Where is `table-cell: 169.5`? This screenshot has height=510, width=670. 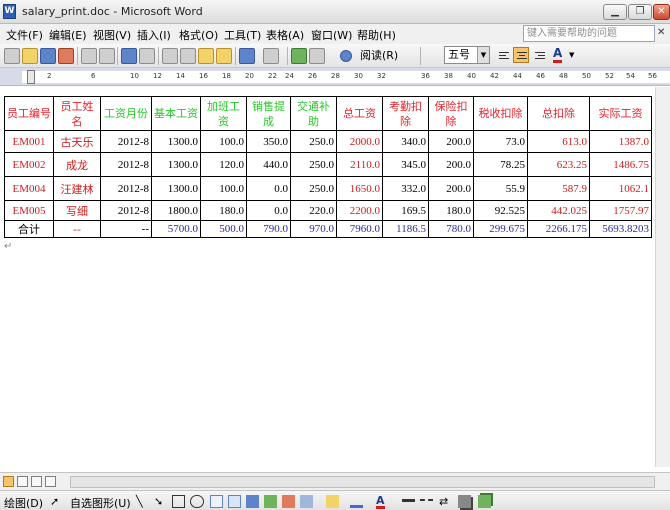
table-cell: 169.5 is located at coordinates (405, 210).